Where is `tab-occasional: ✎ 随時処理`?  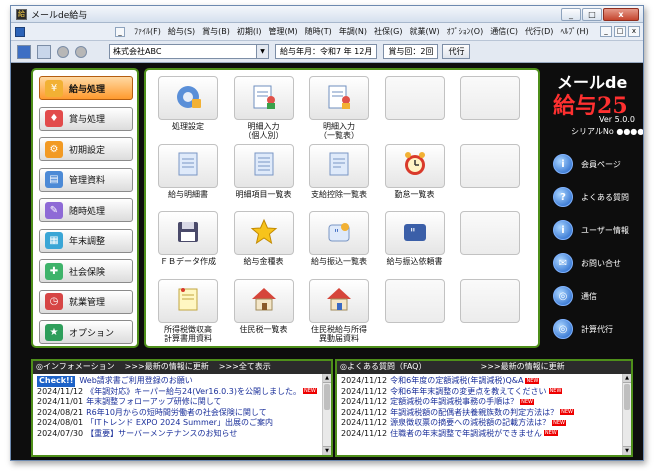
tab-occasional: ✎ 随時処理 is located at coordinates (86, 210).